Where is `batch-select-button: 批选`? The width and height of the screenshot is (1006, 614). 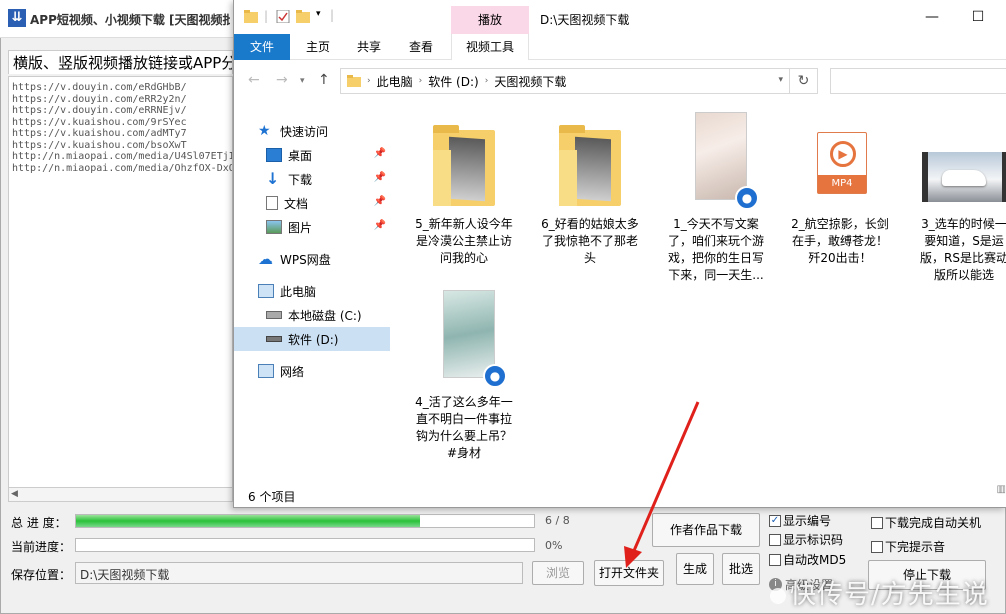 batch-select-button: 批选 is located at coordinates (741, 569).